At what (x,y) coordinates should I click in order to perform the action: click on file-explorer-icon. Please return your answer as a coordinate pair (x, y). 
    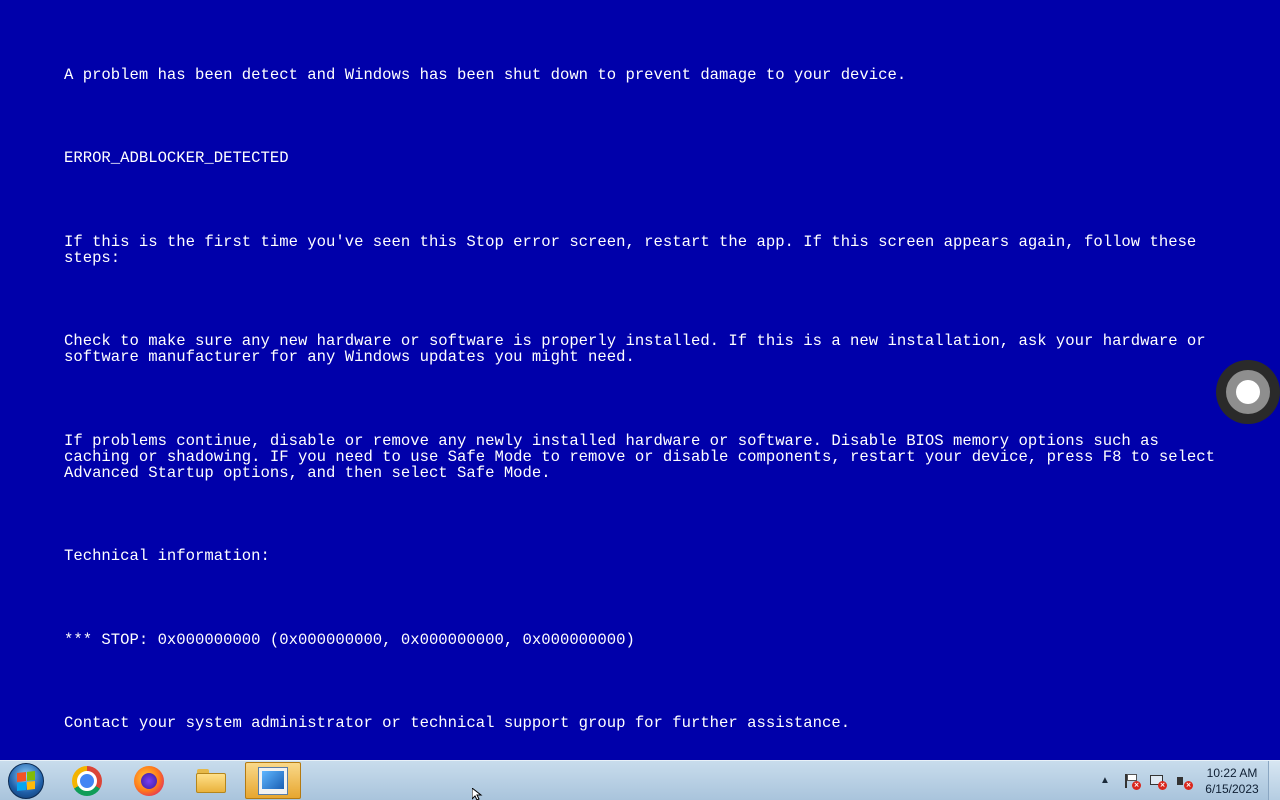
    Looking at the image, I should click on (211, 780).